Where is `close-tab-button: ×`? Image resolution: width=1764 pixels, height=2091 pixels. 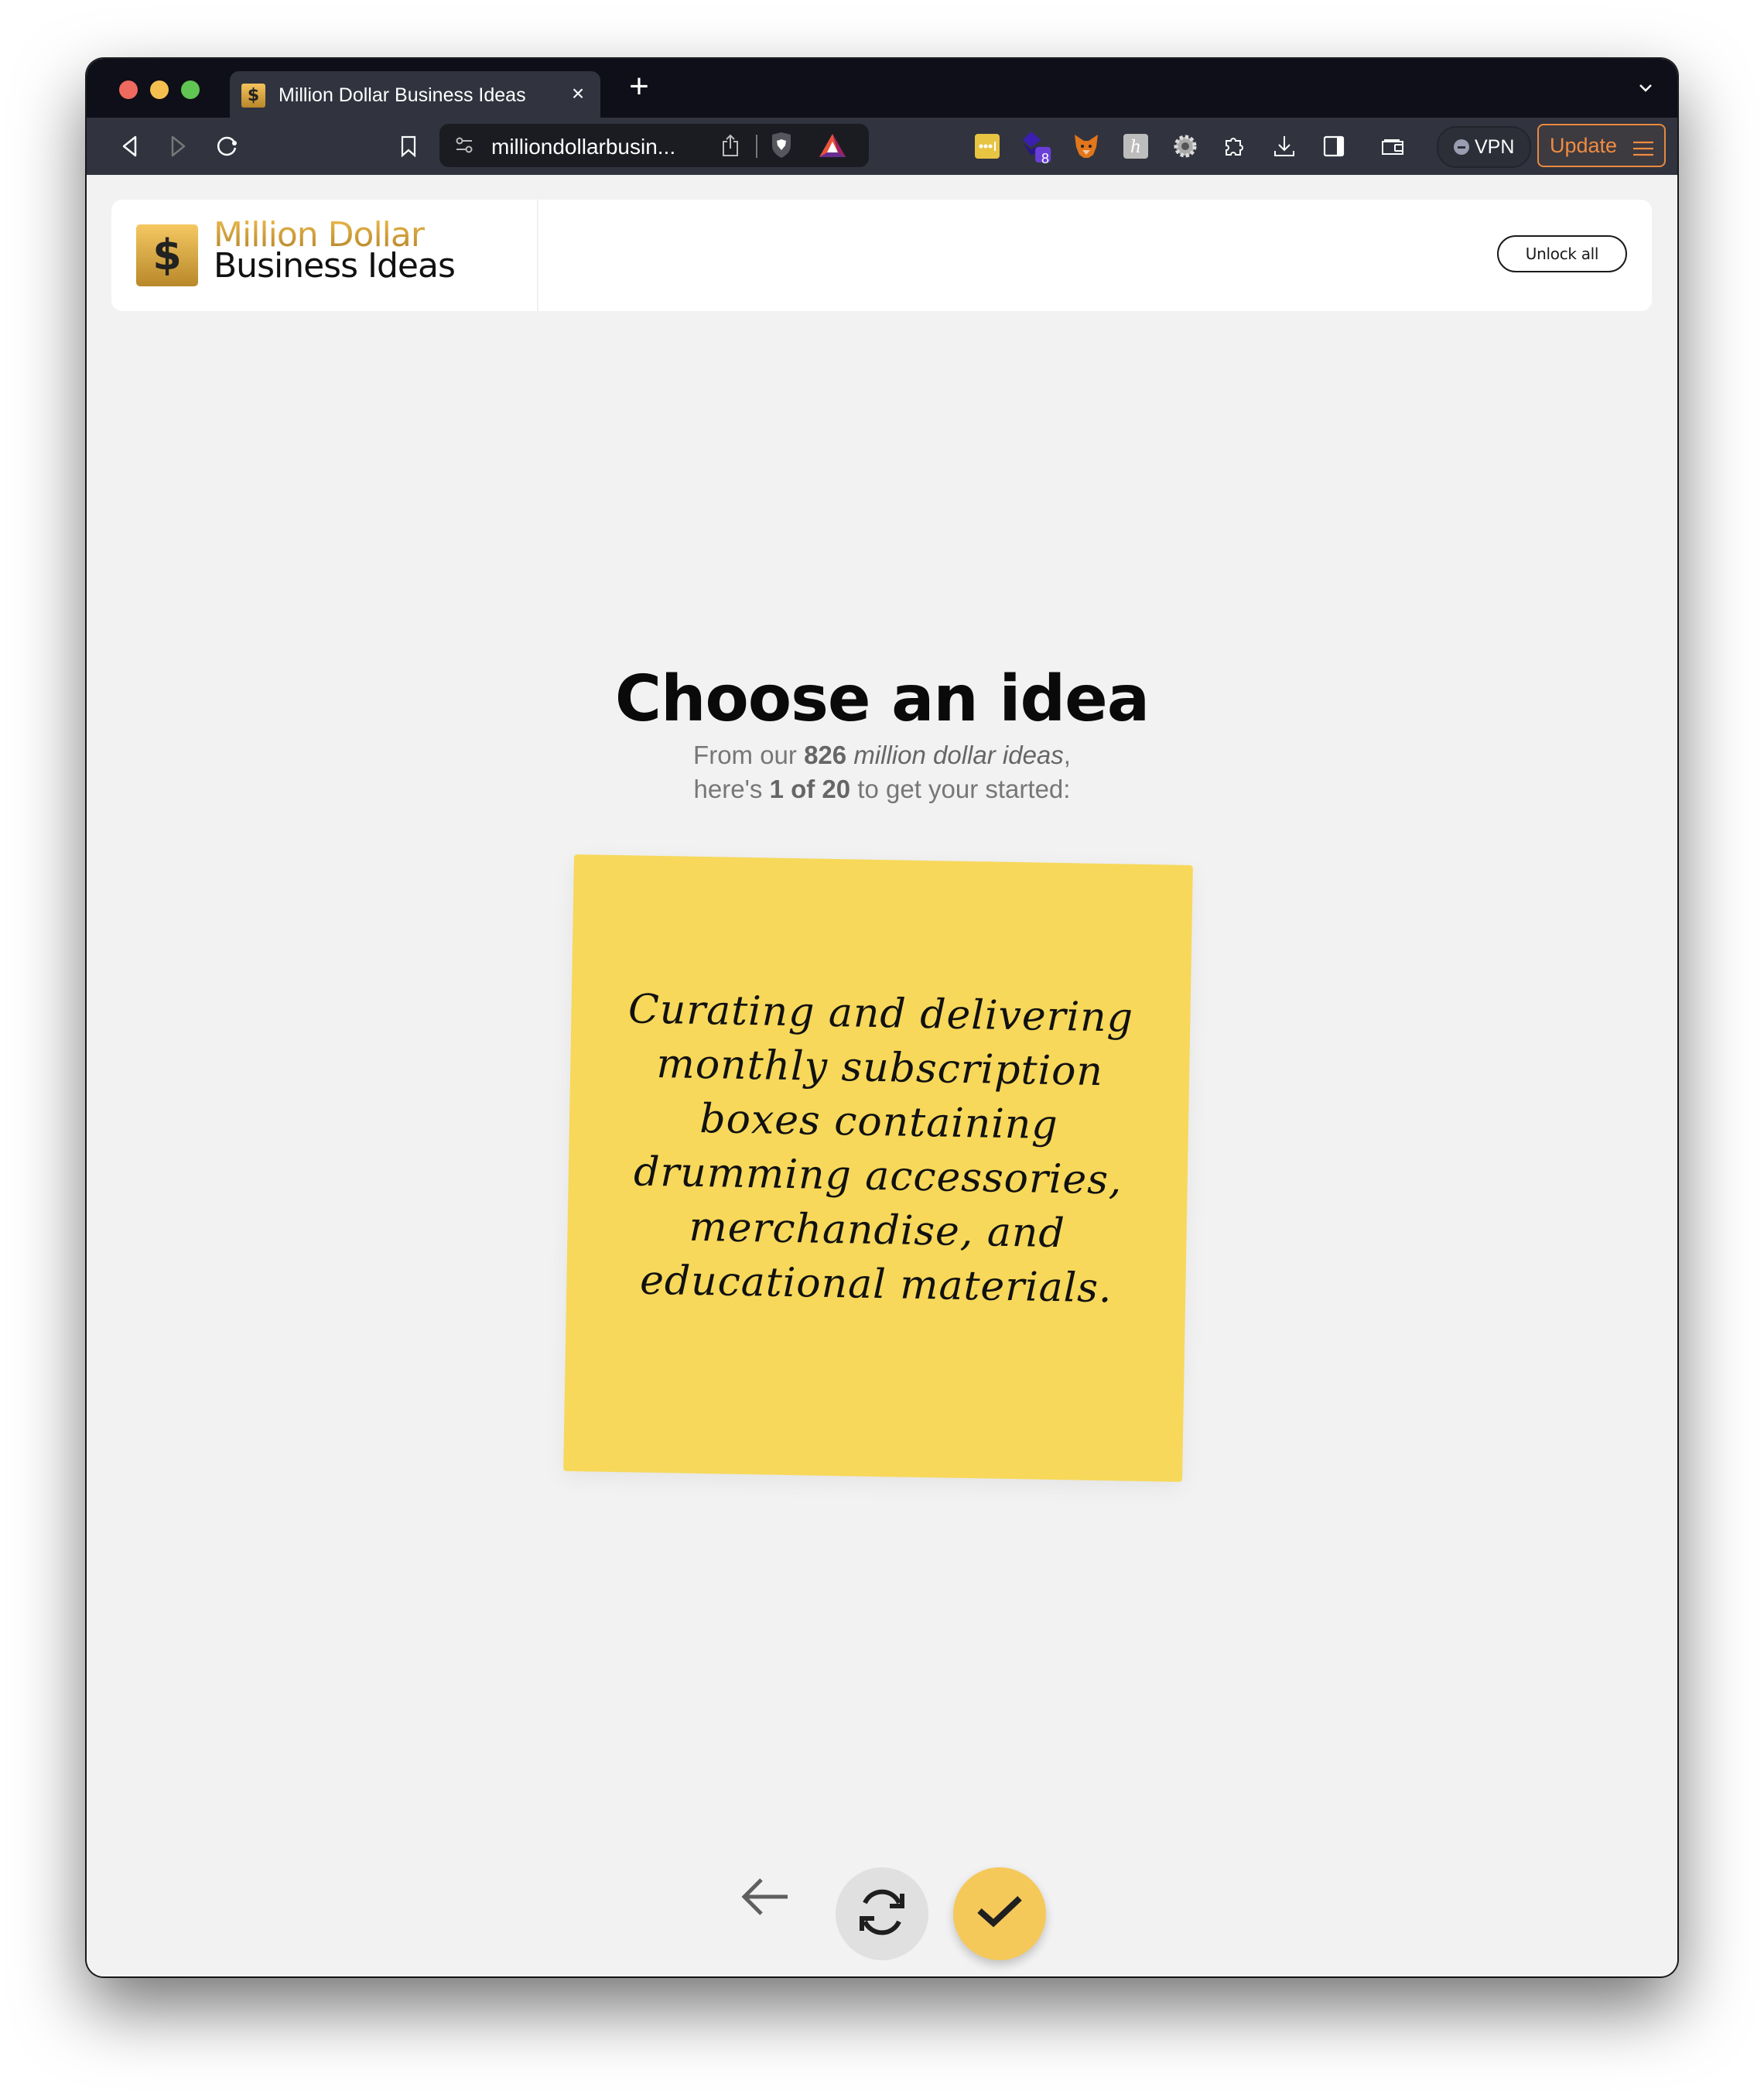 close-tab-button: × is located at coordinates (578, 93).